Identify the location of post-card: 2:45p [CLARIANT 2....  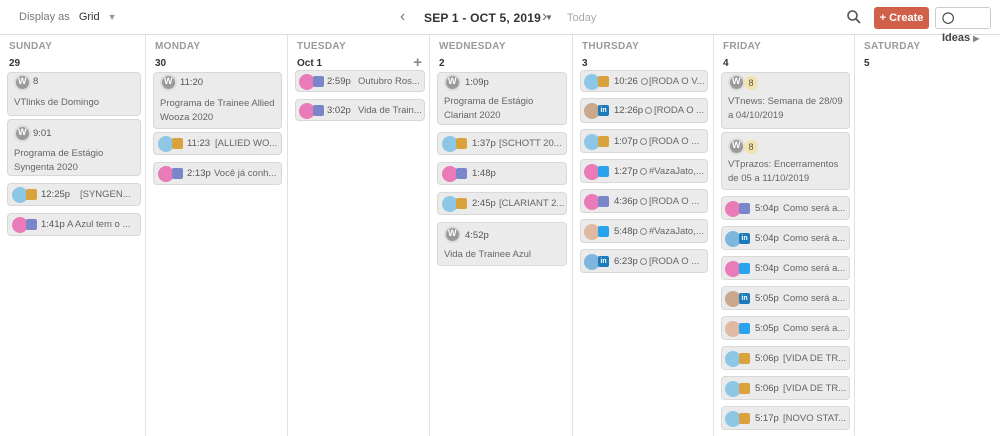
(502, 203).